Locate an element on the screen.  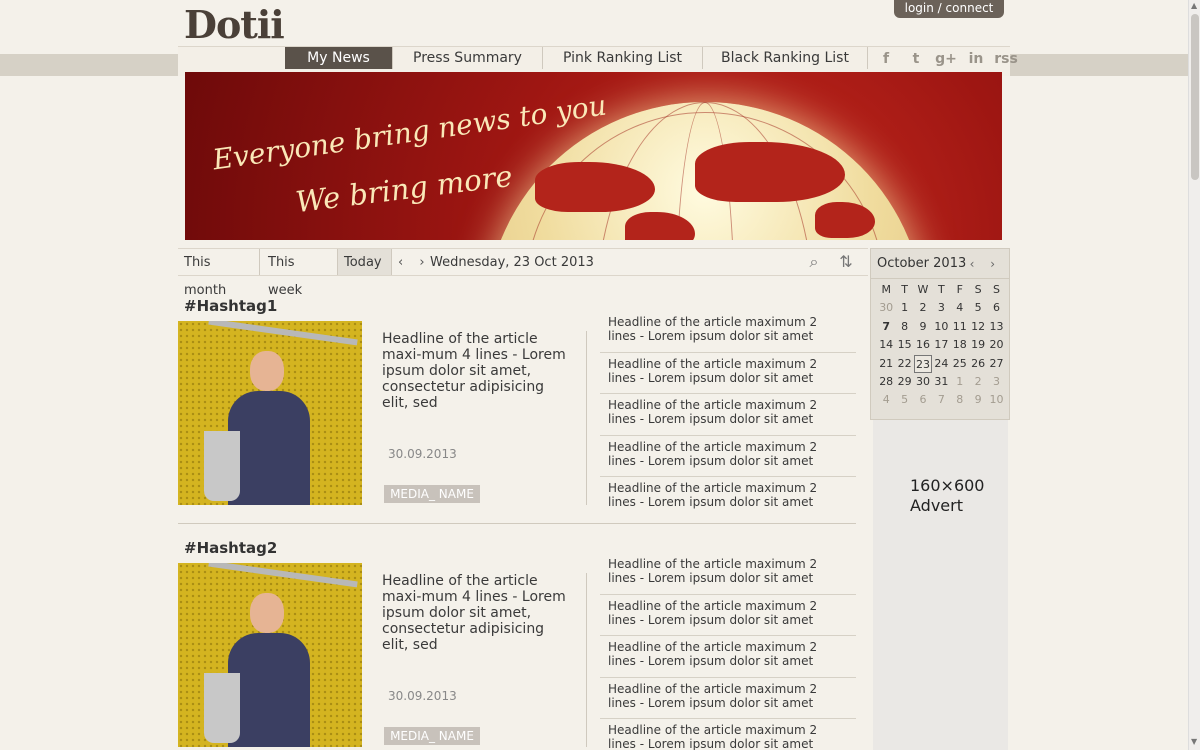
scroll-thumb is located at coordinates (1195, 97).